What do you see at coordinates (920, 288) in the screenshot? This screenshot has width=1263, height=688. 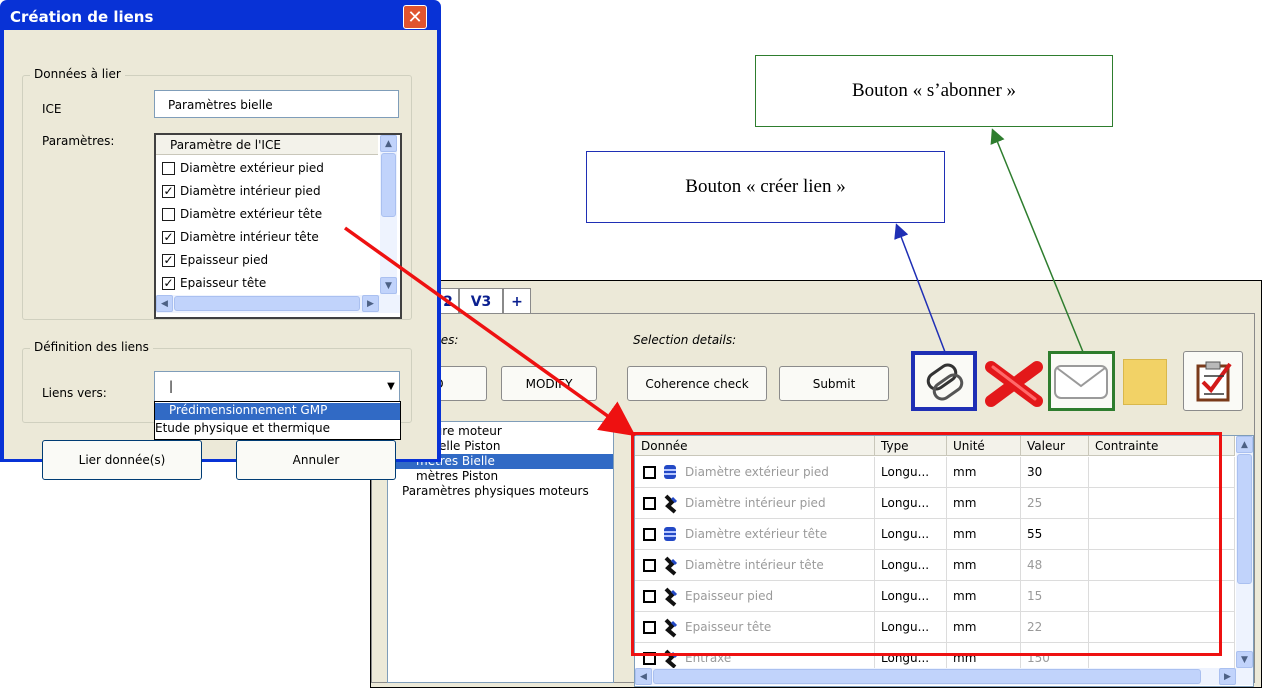 I see `blue-arrow` at bounding box center [920, 288].